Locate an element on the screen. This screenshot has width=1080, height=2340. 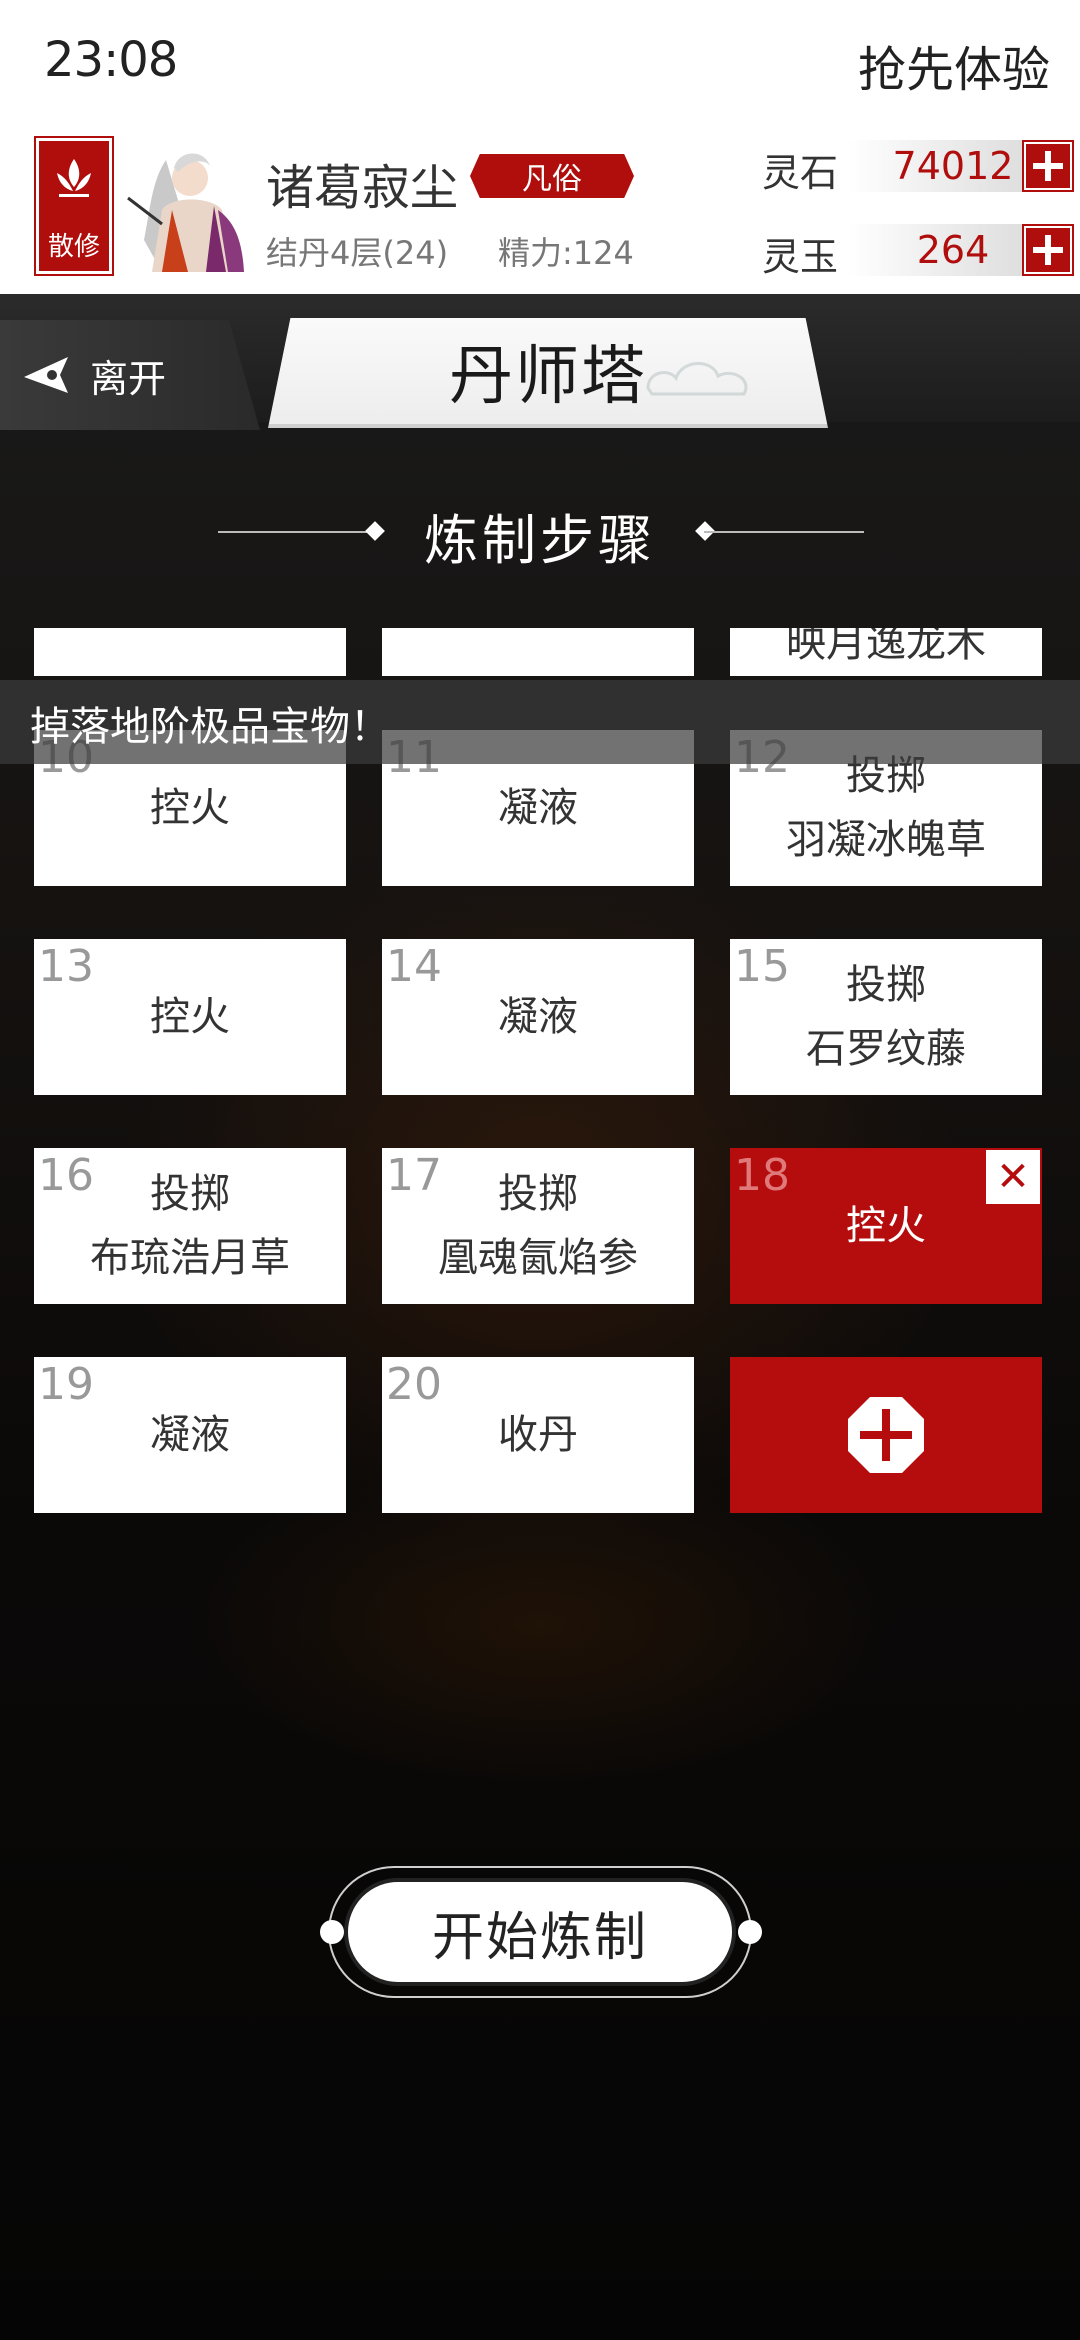
sect-badge: 散修 is located at coordinates (74, 206).